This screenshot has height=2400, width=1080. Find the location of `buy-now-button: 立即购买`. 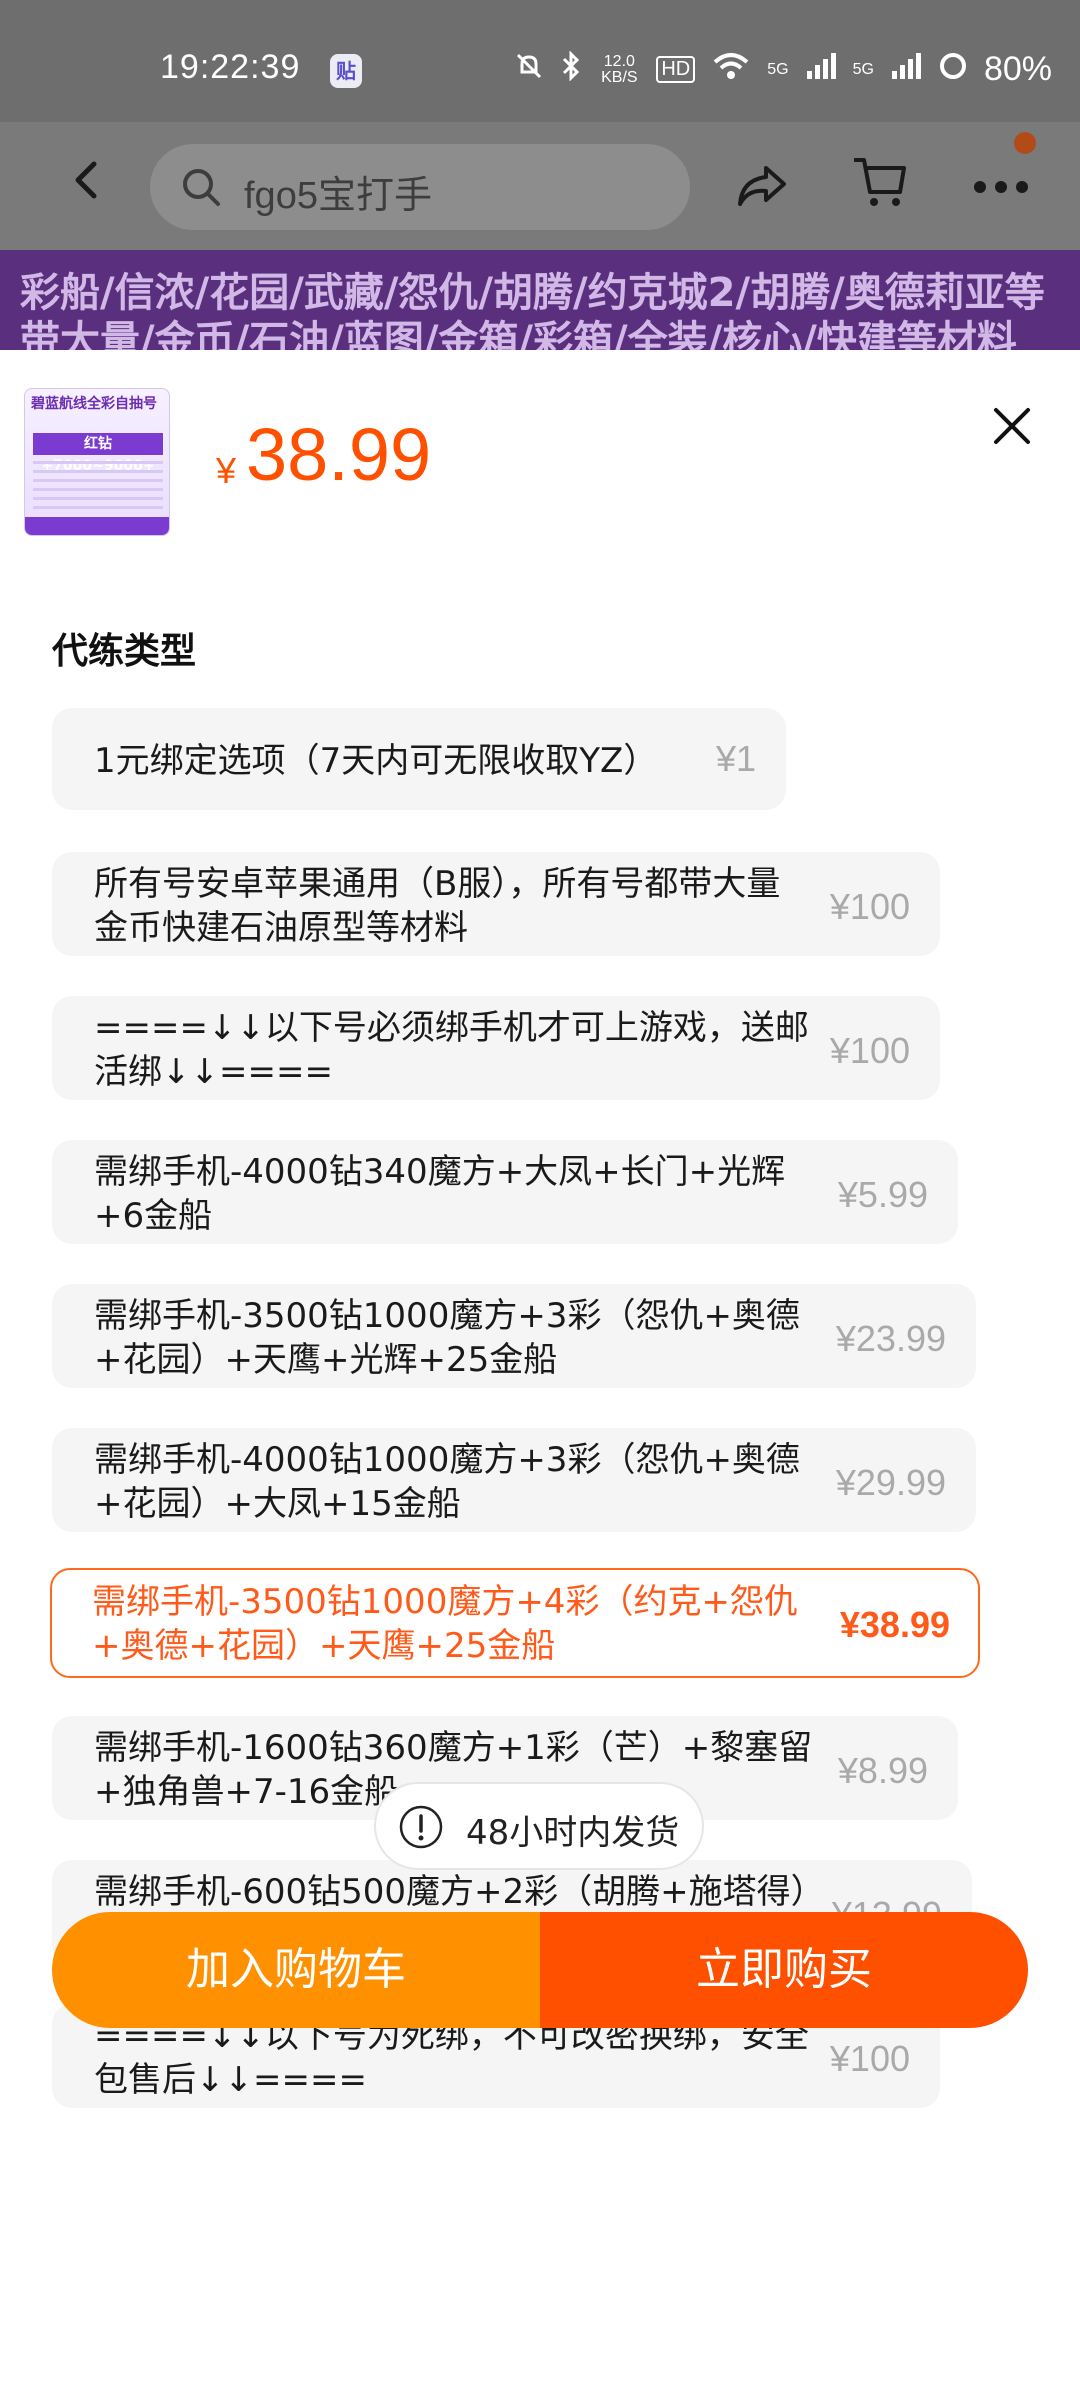

buy-now-button: 立即购买 is located at coordinates (784, 1970).